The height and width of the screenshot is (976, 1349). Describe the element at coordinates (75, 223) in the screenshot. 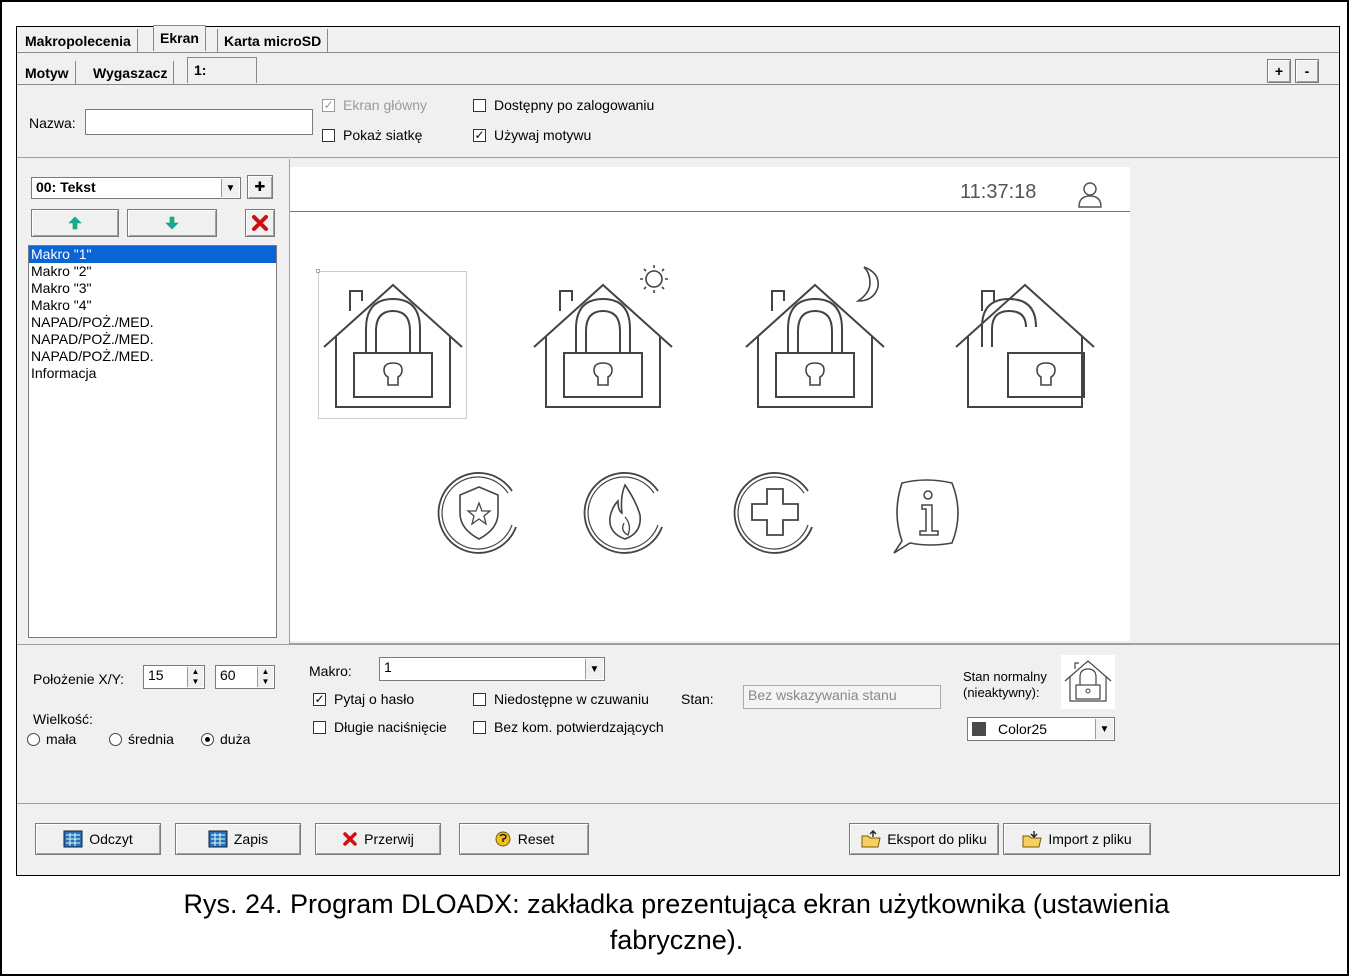

I see `move-up-button` at that location.